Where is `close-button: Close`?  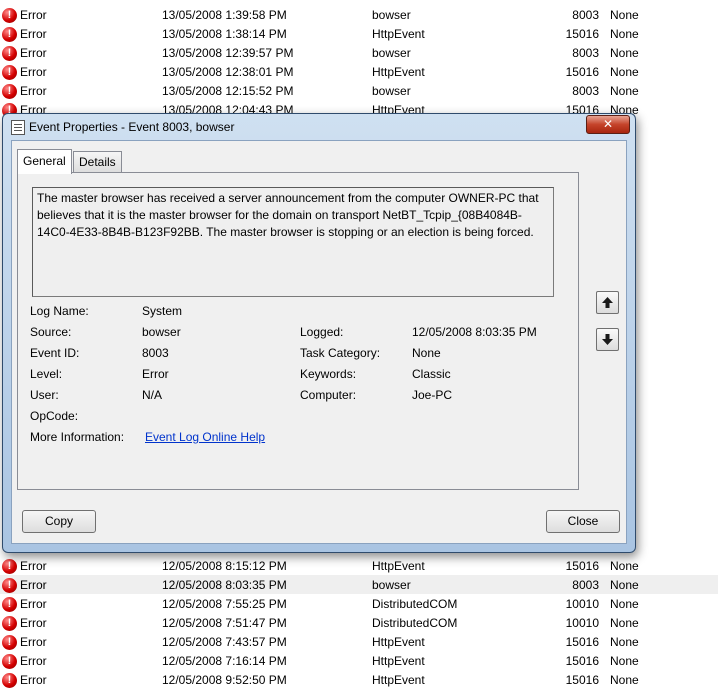
close-button: Close is located at coordinates (583, 521).